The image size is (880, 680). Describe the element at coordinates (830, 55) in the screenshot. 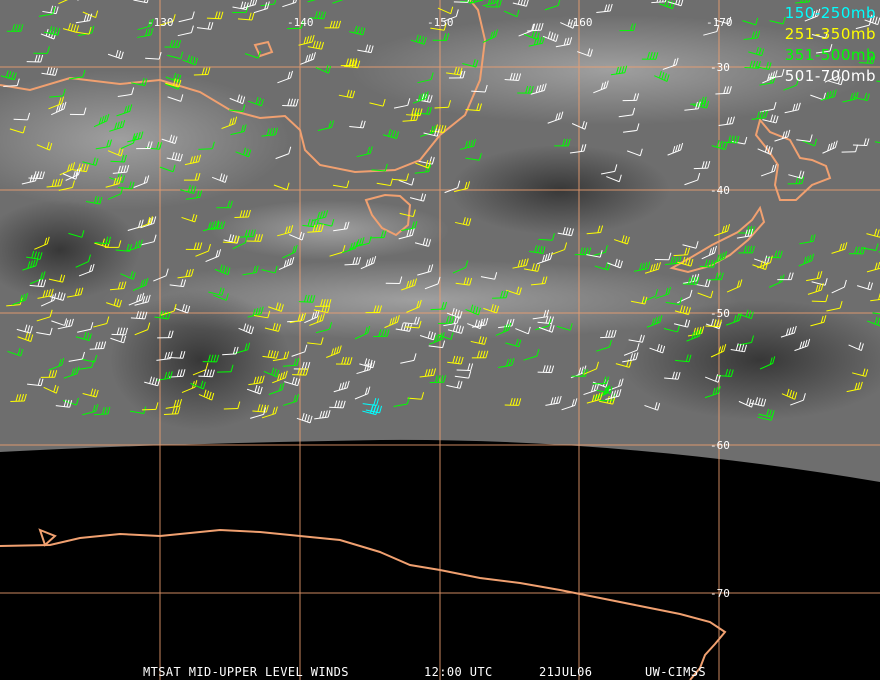

I see `legend-item-351-500mb: 351-500mb` at that location.